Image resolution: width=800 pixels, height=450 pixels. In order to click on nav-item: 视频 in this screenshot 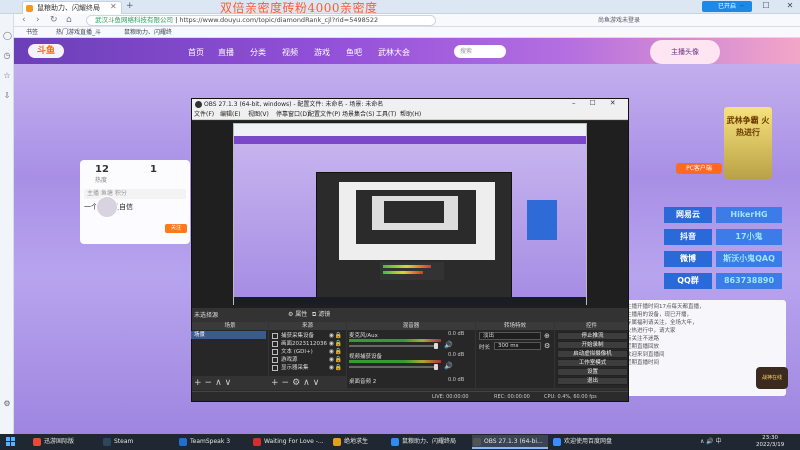, I will do `click(290, 52)`.